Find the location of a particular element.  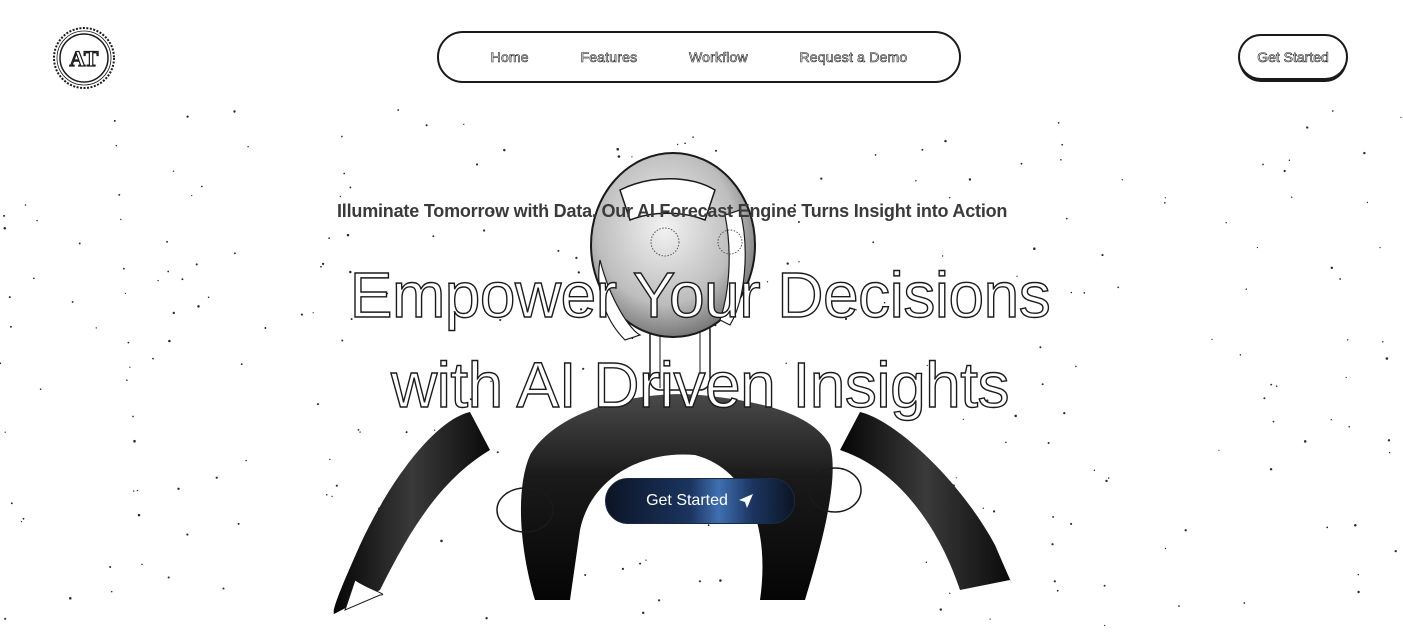

hero-headline-line-1: Empower Your Decisions is located at coordinates (700, 294).